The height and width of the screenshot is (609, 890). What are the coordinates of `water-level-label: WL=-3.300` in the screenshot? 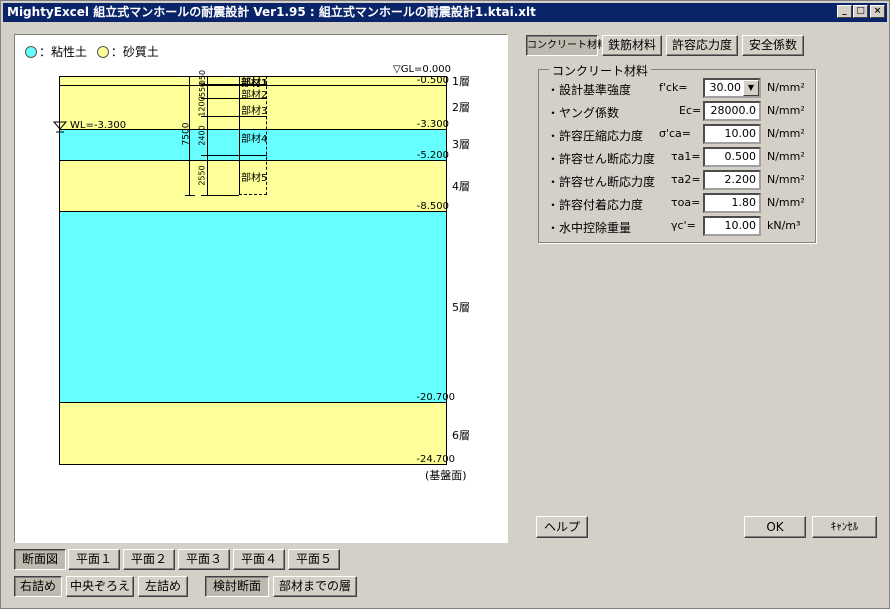 It's located at (98, 125).